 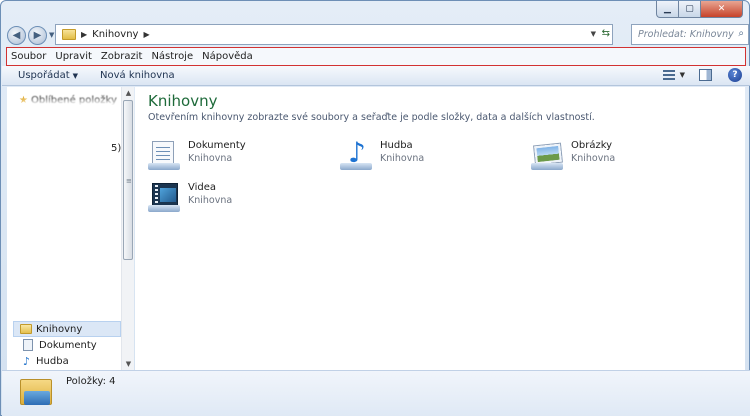 What do you see at coordinates (334, 34) in the screenshot?
I see `address-bar: ▶ Knihovny ▶ ▼ ⇆` at bounding box center [334, 34].